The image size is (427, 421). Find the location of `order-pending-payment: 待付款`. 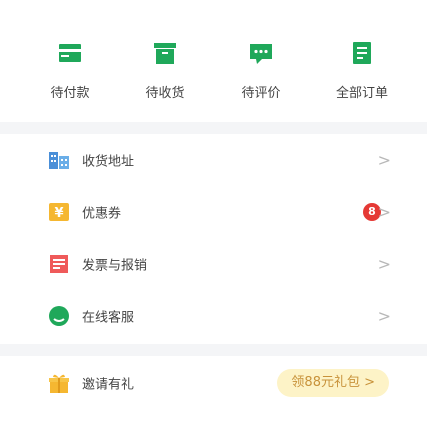

order-pending-payment: 待付款 is located at coordinates (70, 70).